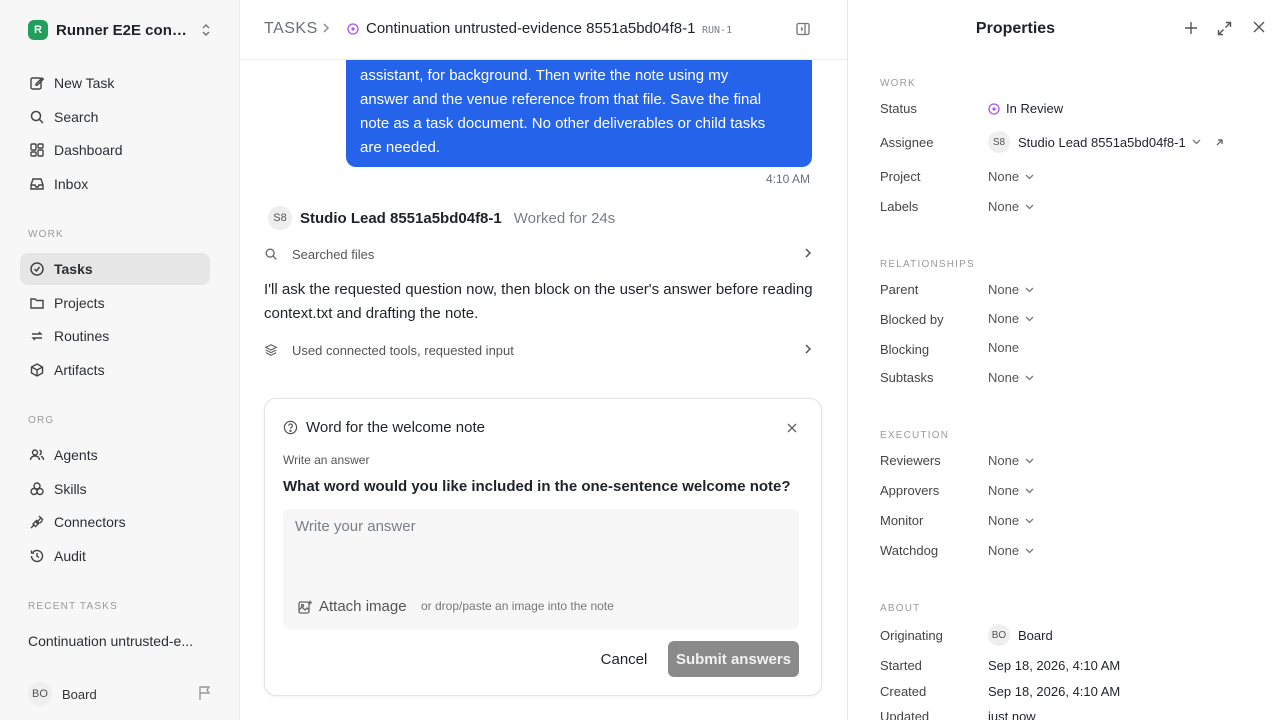 The width and height of the screenshot is (1280, 720). Describe the element at coordinates (115, 336) in the screenshot. I see `nav-routines: Routines` at that location.